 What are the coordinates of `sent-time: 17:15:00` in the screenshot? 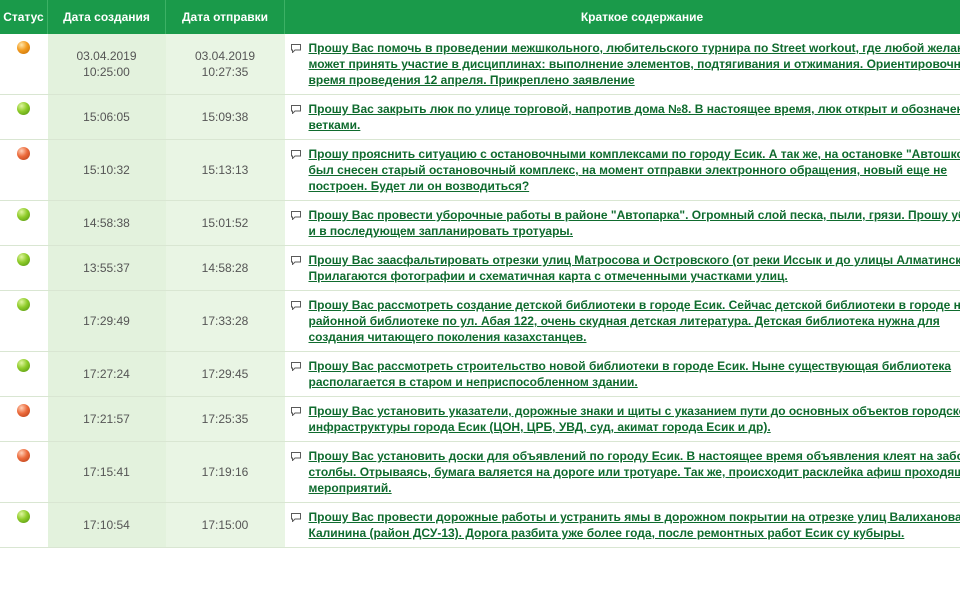 It's located at (225, 525).